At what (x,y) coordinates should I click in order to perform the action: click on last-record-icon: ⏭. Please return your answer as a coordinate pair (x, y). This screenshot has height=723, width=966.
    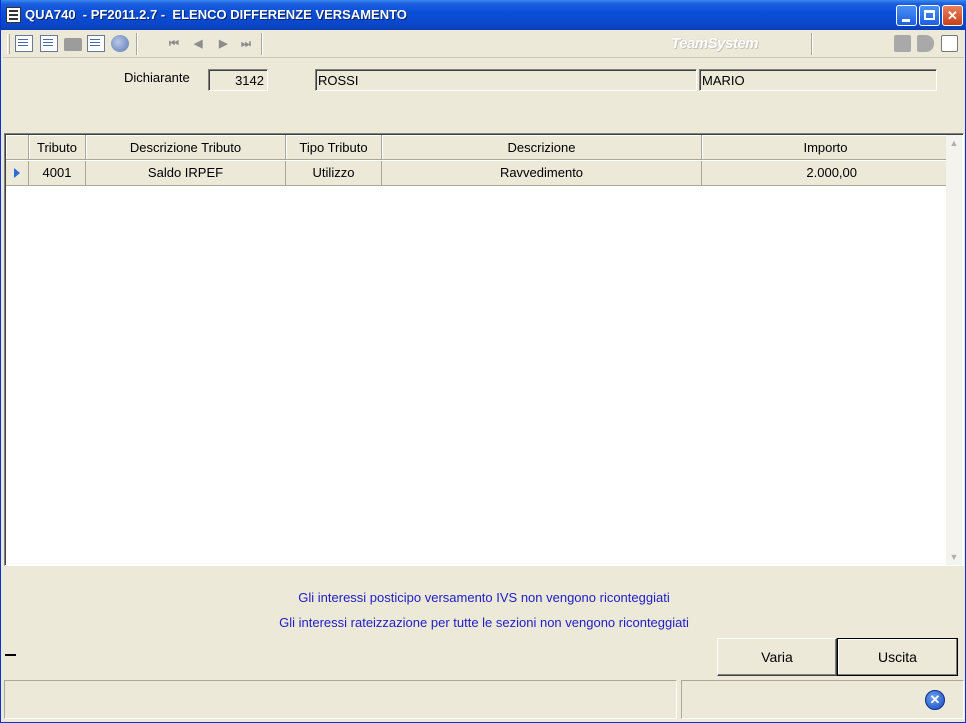
    Looking at the image, I should click on (246, 44).